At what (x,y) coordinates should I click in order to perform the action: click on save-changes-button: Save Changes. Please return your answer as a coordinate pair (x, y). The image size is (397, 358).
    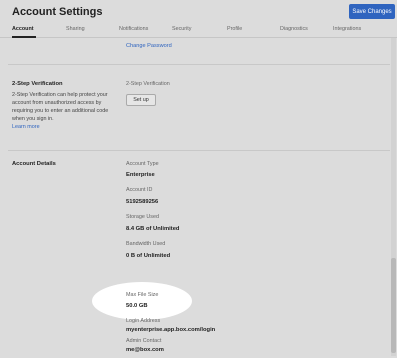
    Looking at the image, I should click on (372, 11).